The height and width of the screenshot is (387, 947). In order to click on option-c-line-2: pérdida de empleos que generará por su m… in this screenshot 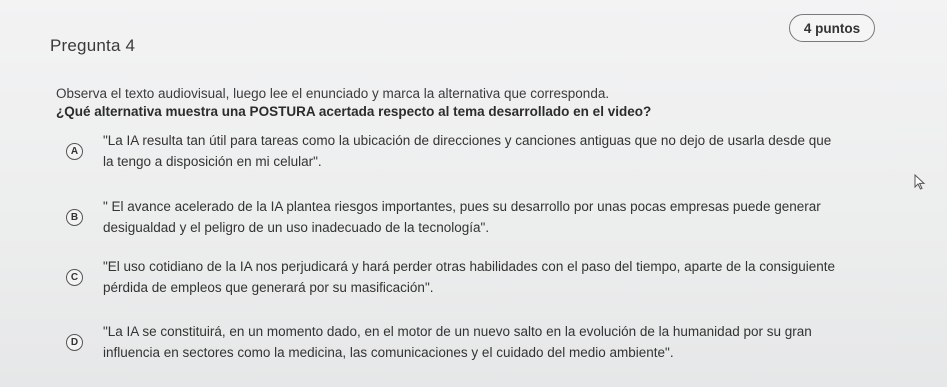, I will do `click(268, 287)`.